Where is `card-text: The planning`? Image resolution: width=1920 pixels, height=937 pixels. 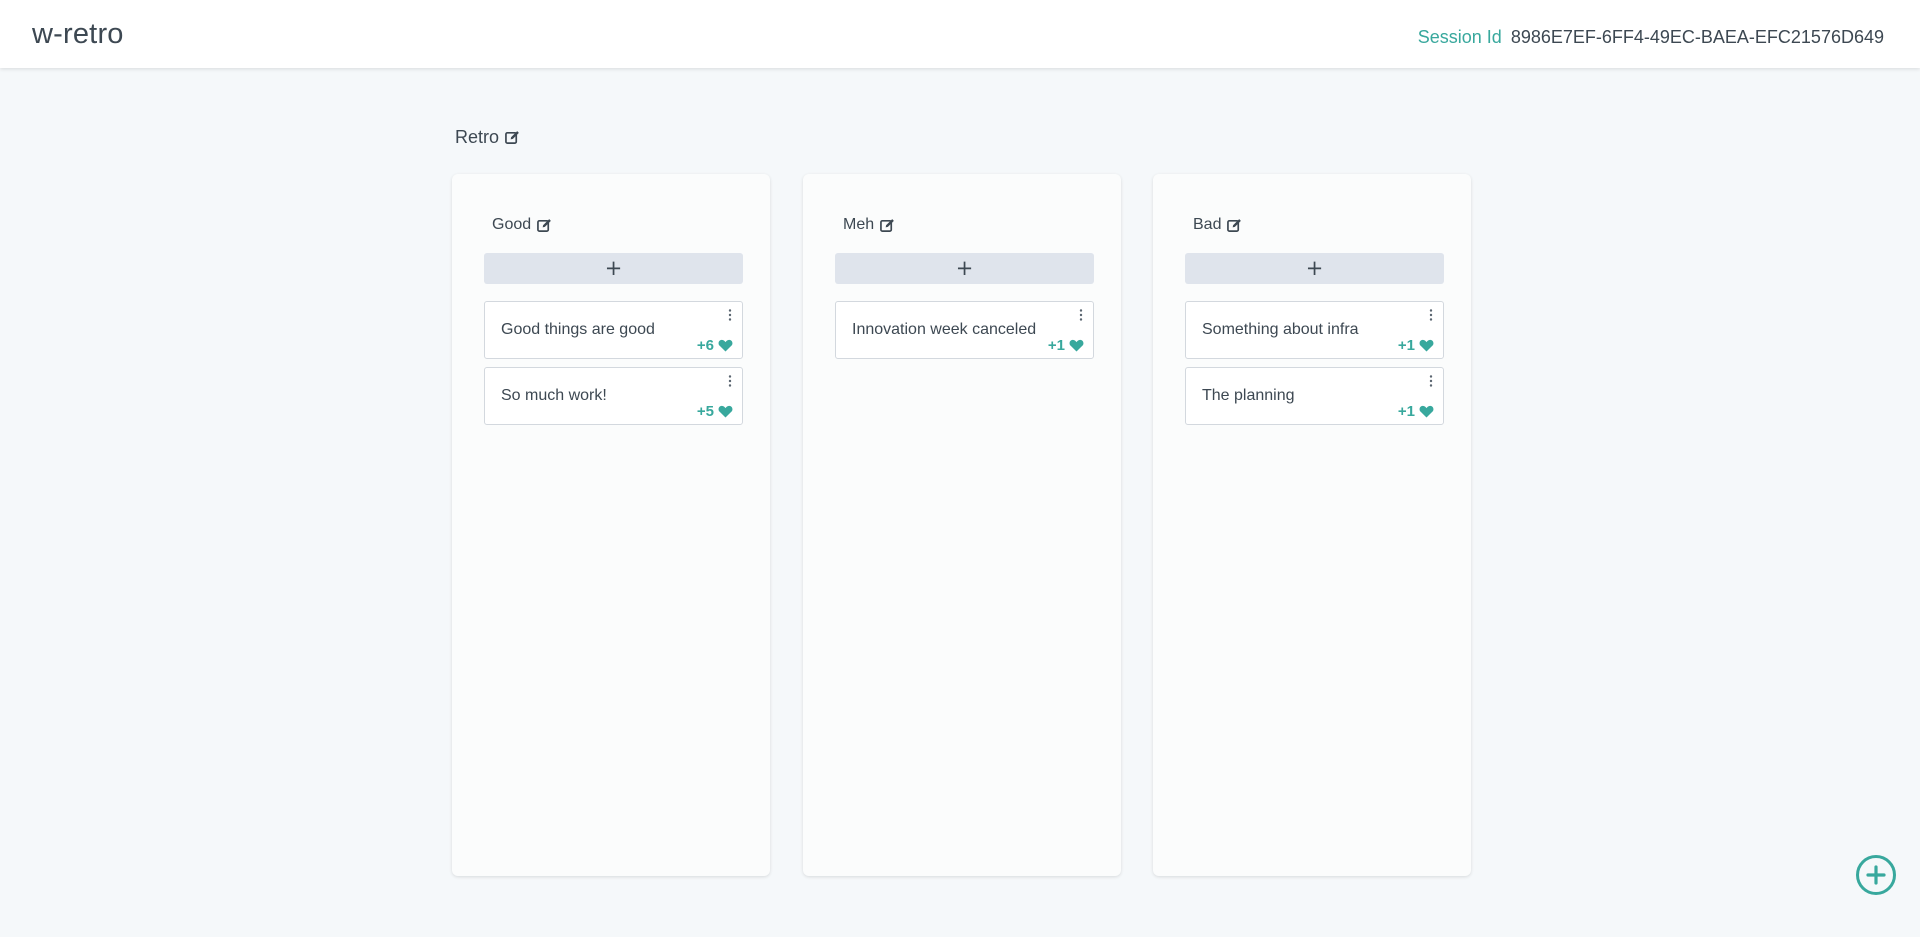 card-text: The planning is located at coordinates (1248, 395).